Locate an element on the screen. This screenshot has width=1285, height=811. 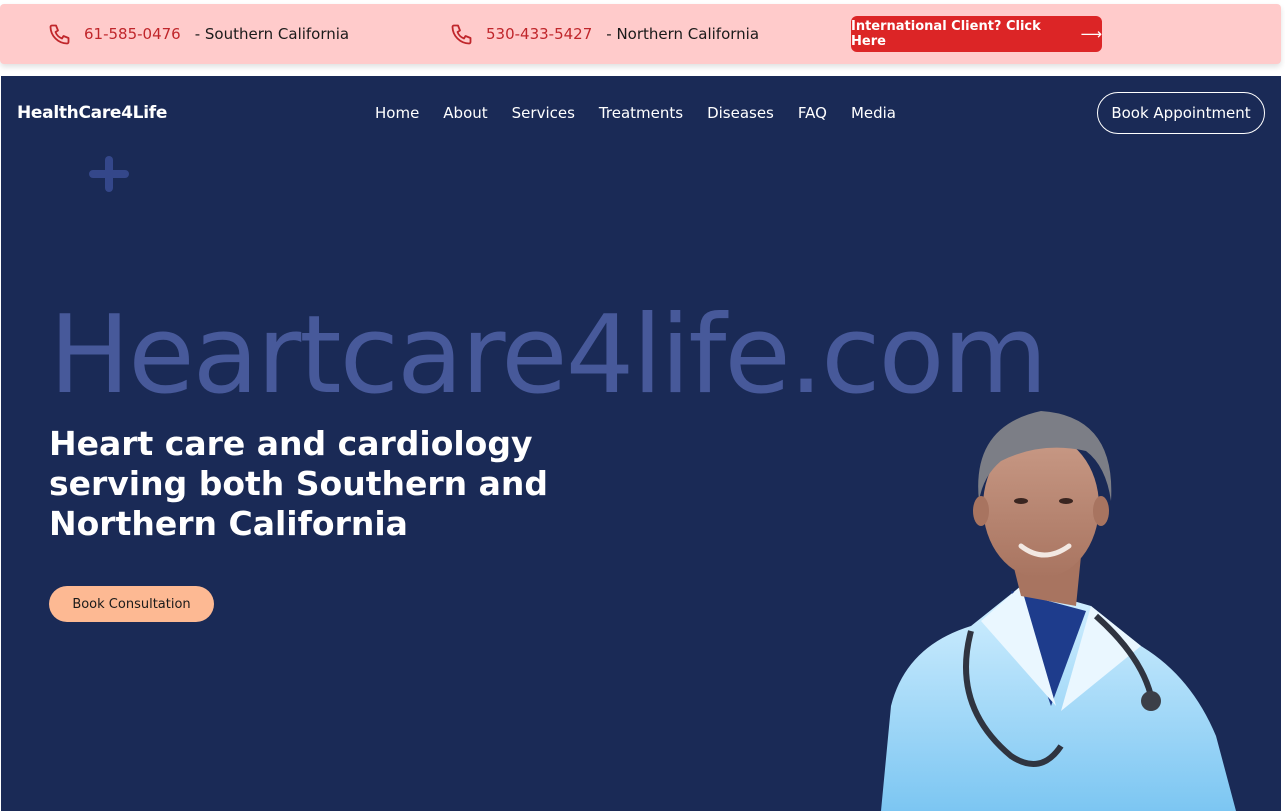
nav-item-media: Media is located at coordinates (873, 113).